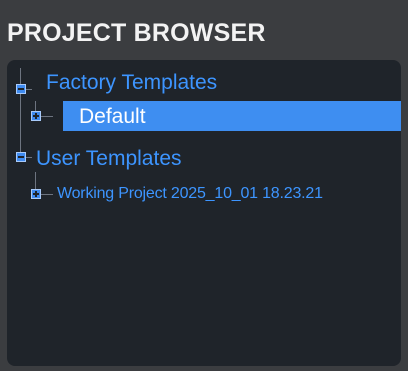 Image resolution: width=408 pixels, height=371 pixels. What do you see at coordinates (131, 83) in the screenshot?
I see `tree-node-factory-templates: Factory Templates` at bounding box center [131, 83].